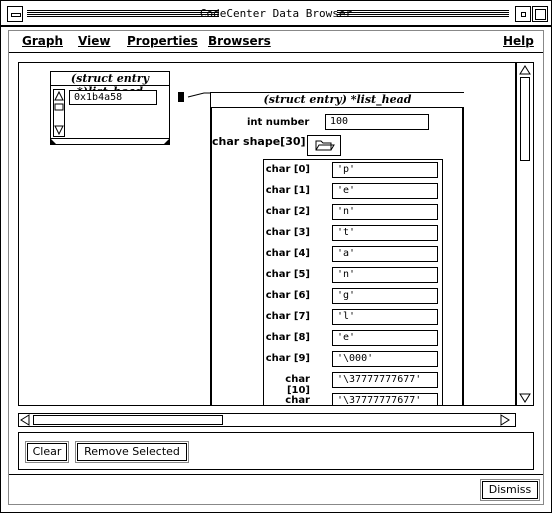 The image size is (552, 513). I want to click on title-bar: CodeCenter Data Browser, so click(276, 13).